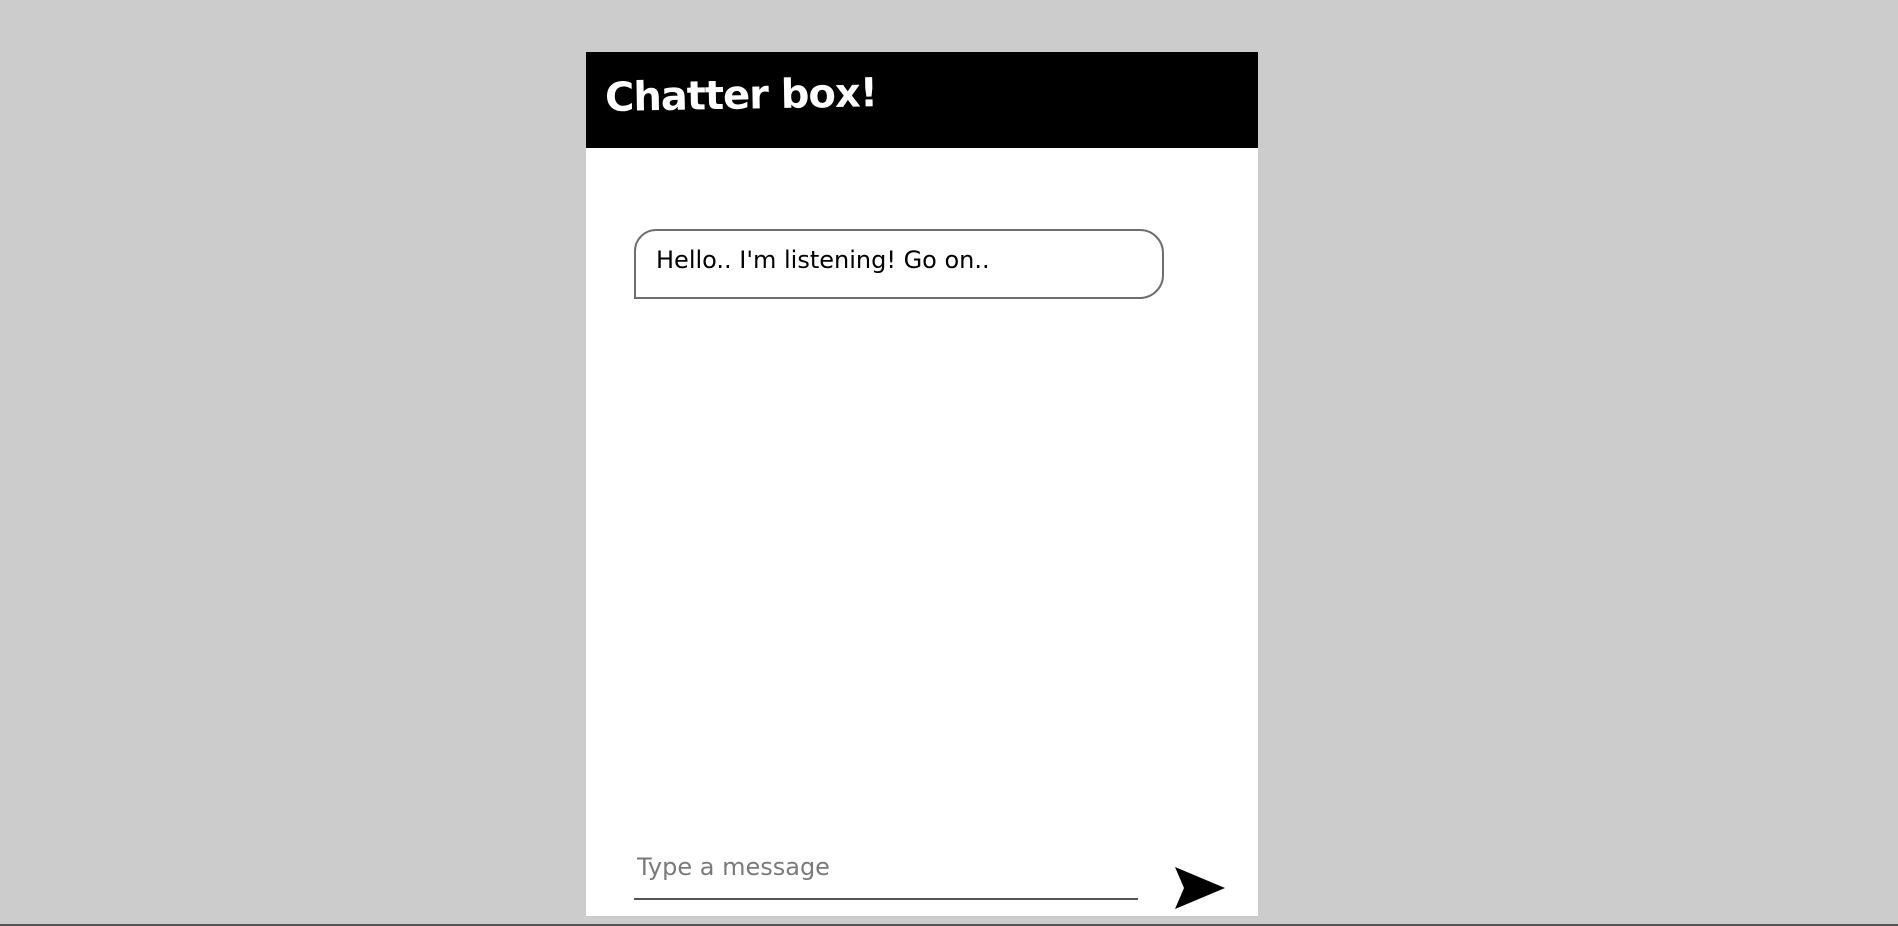 The height and width of the screenshot is (926, 1898). I want to click on send-button, so click(1200, 888).